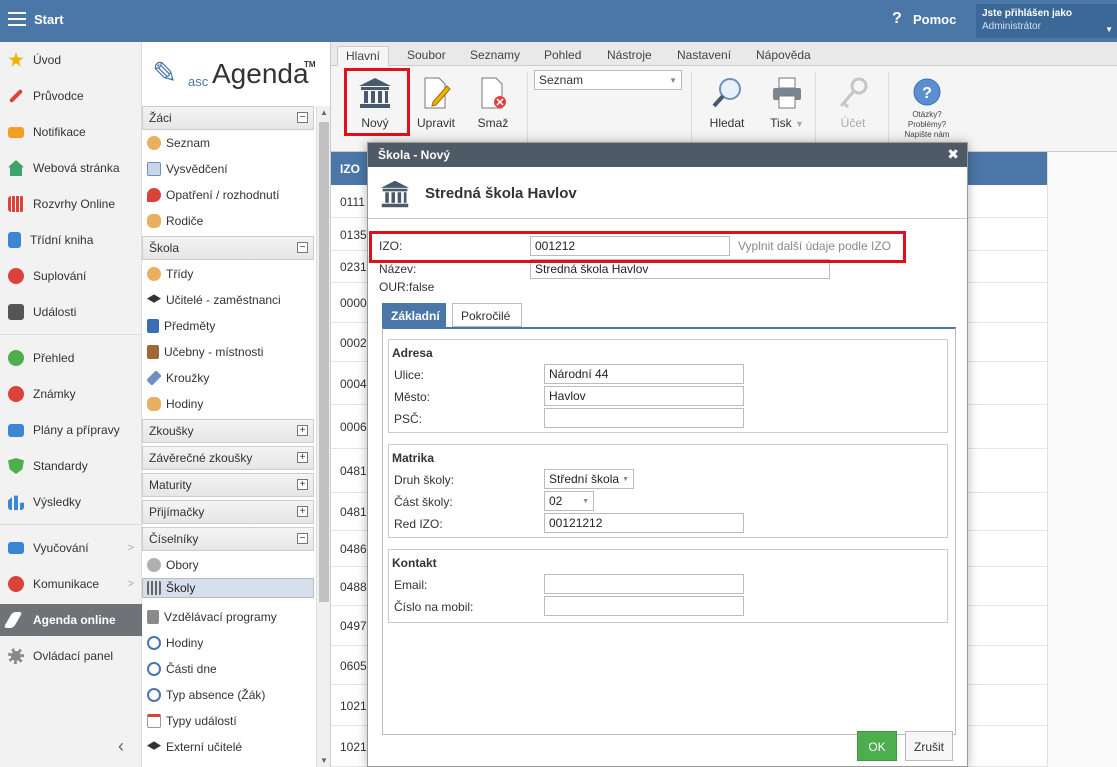 The width and height of the screenshot is (1117, 767). What do you see at coordinates (71, 656) in the screenshot?
I see `nav-item-ovladaci-panel: Ovládací panel` at bounding box center [71, 656].